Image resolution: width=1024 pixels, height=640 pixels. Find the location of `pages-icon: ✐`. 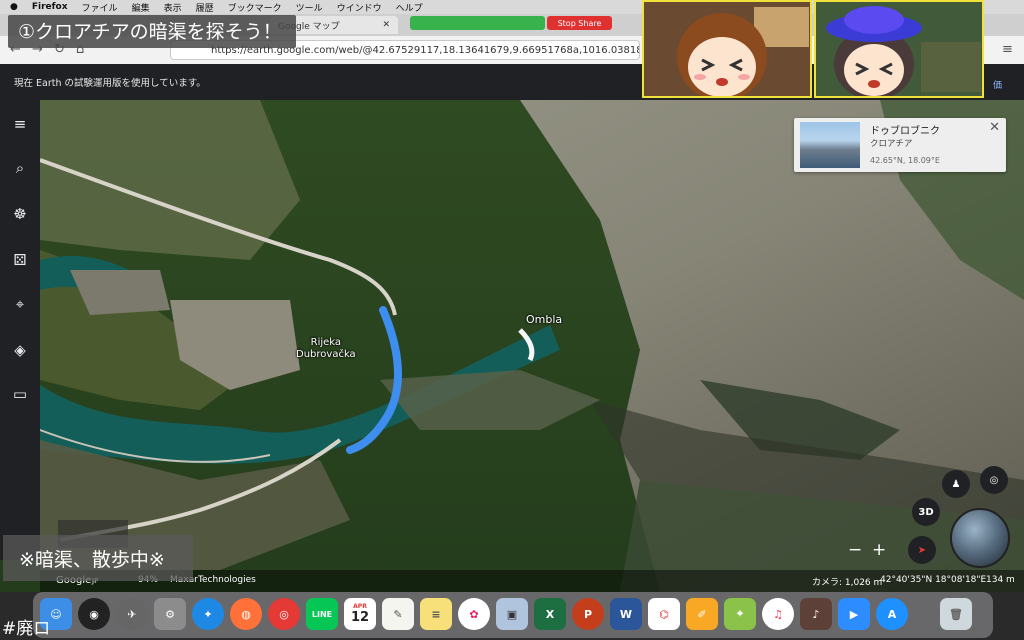

pages-icon: ✐ is located at coordinates (702, 614).